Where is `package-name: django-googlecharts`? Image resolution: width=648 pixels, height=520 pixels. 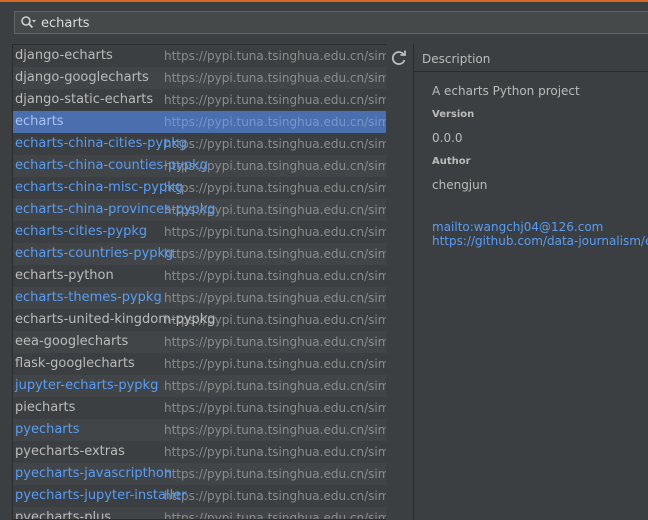 package-name: django-googlecharts is located at coordinates (82, 77).